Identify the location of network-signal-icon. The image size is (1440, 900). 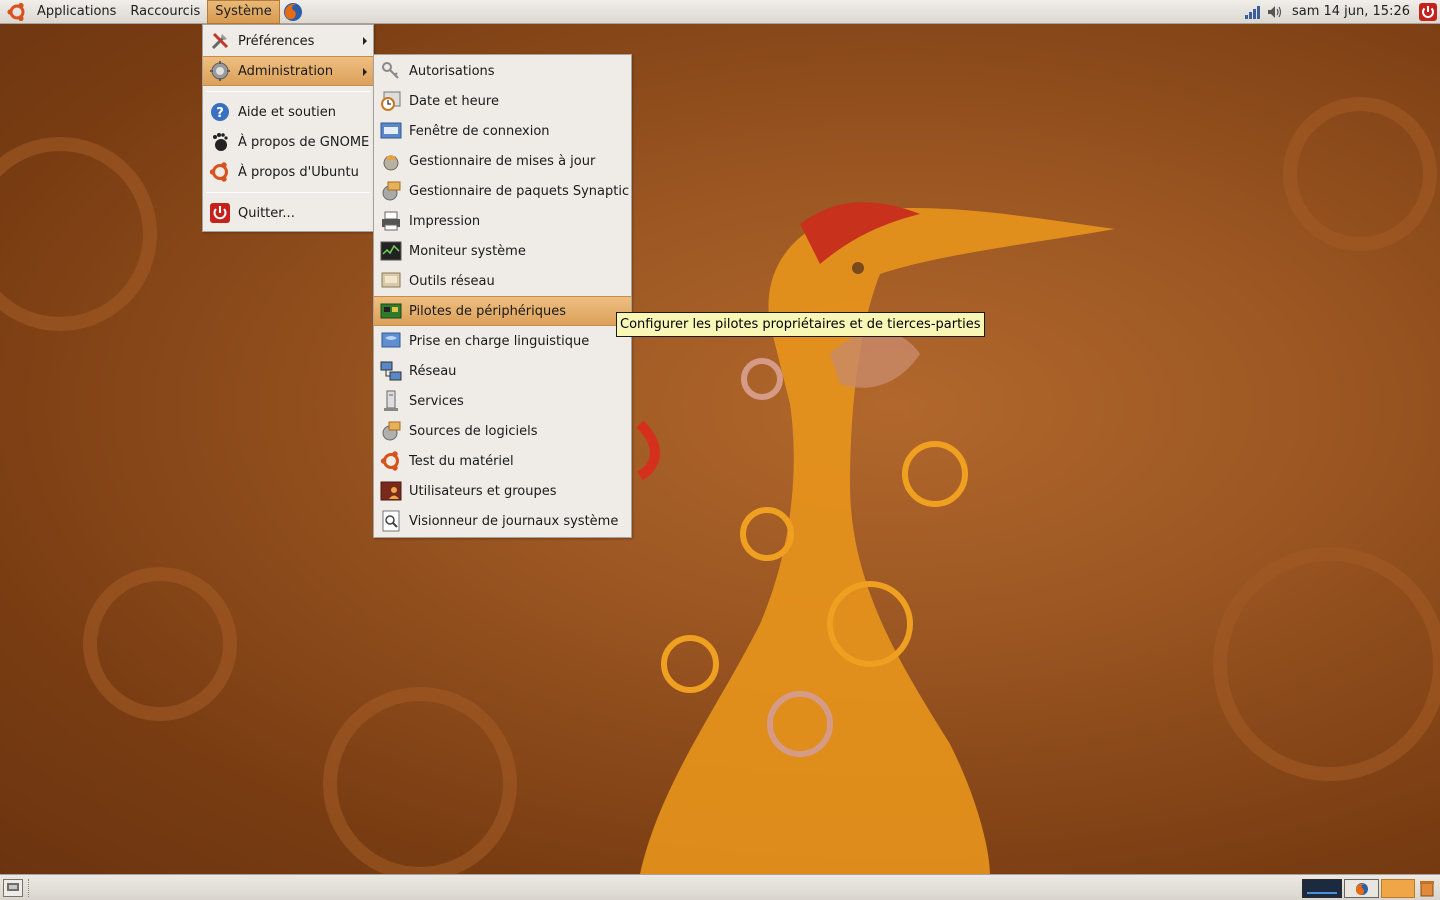
(1253, 12).